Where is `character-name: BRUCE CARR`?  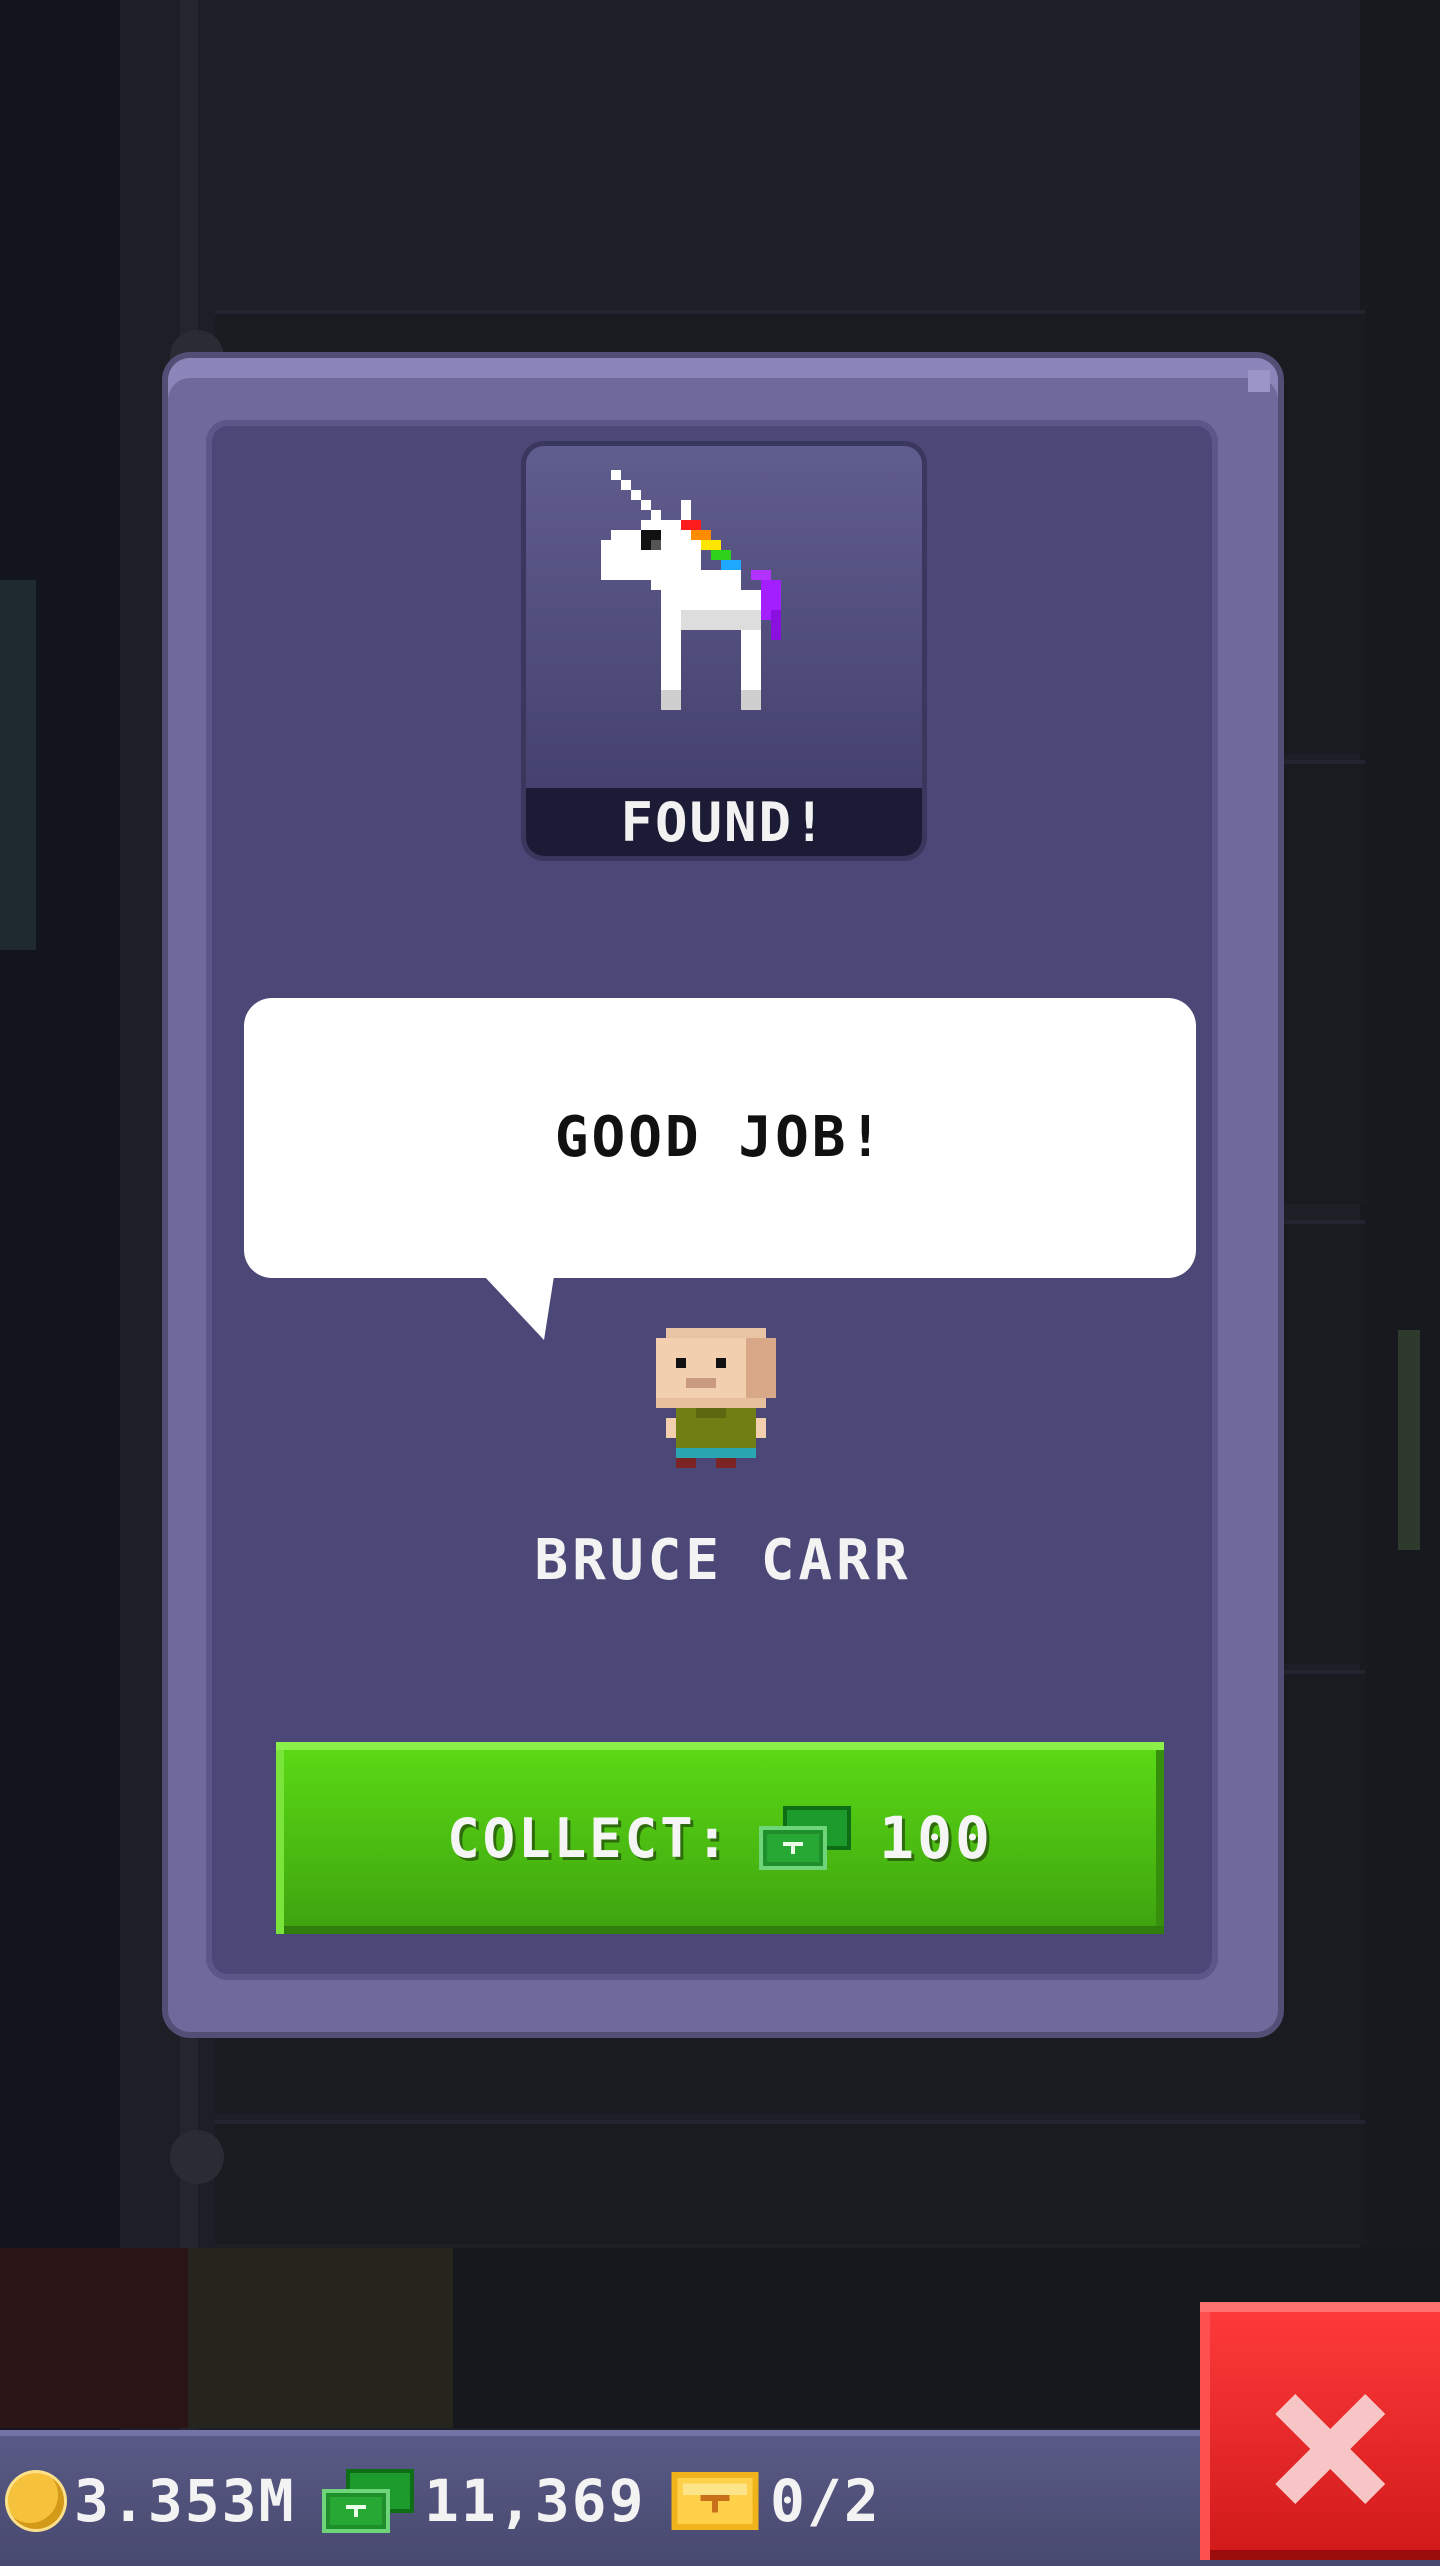 character-name: BRUCE CARR is located at coordinates (723, 1560).